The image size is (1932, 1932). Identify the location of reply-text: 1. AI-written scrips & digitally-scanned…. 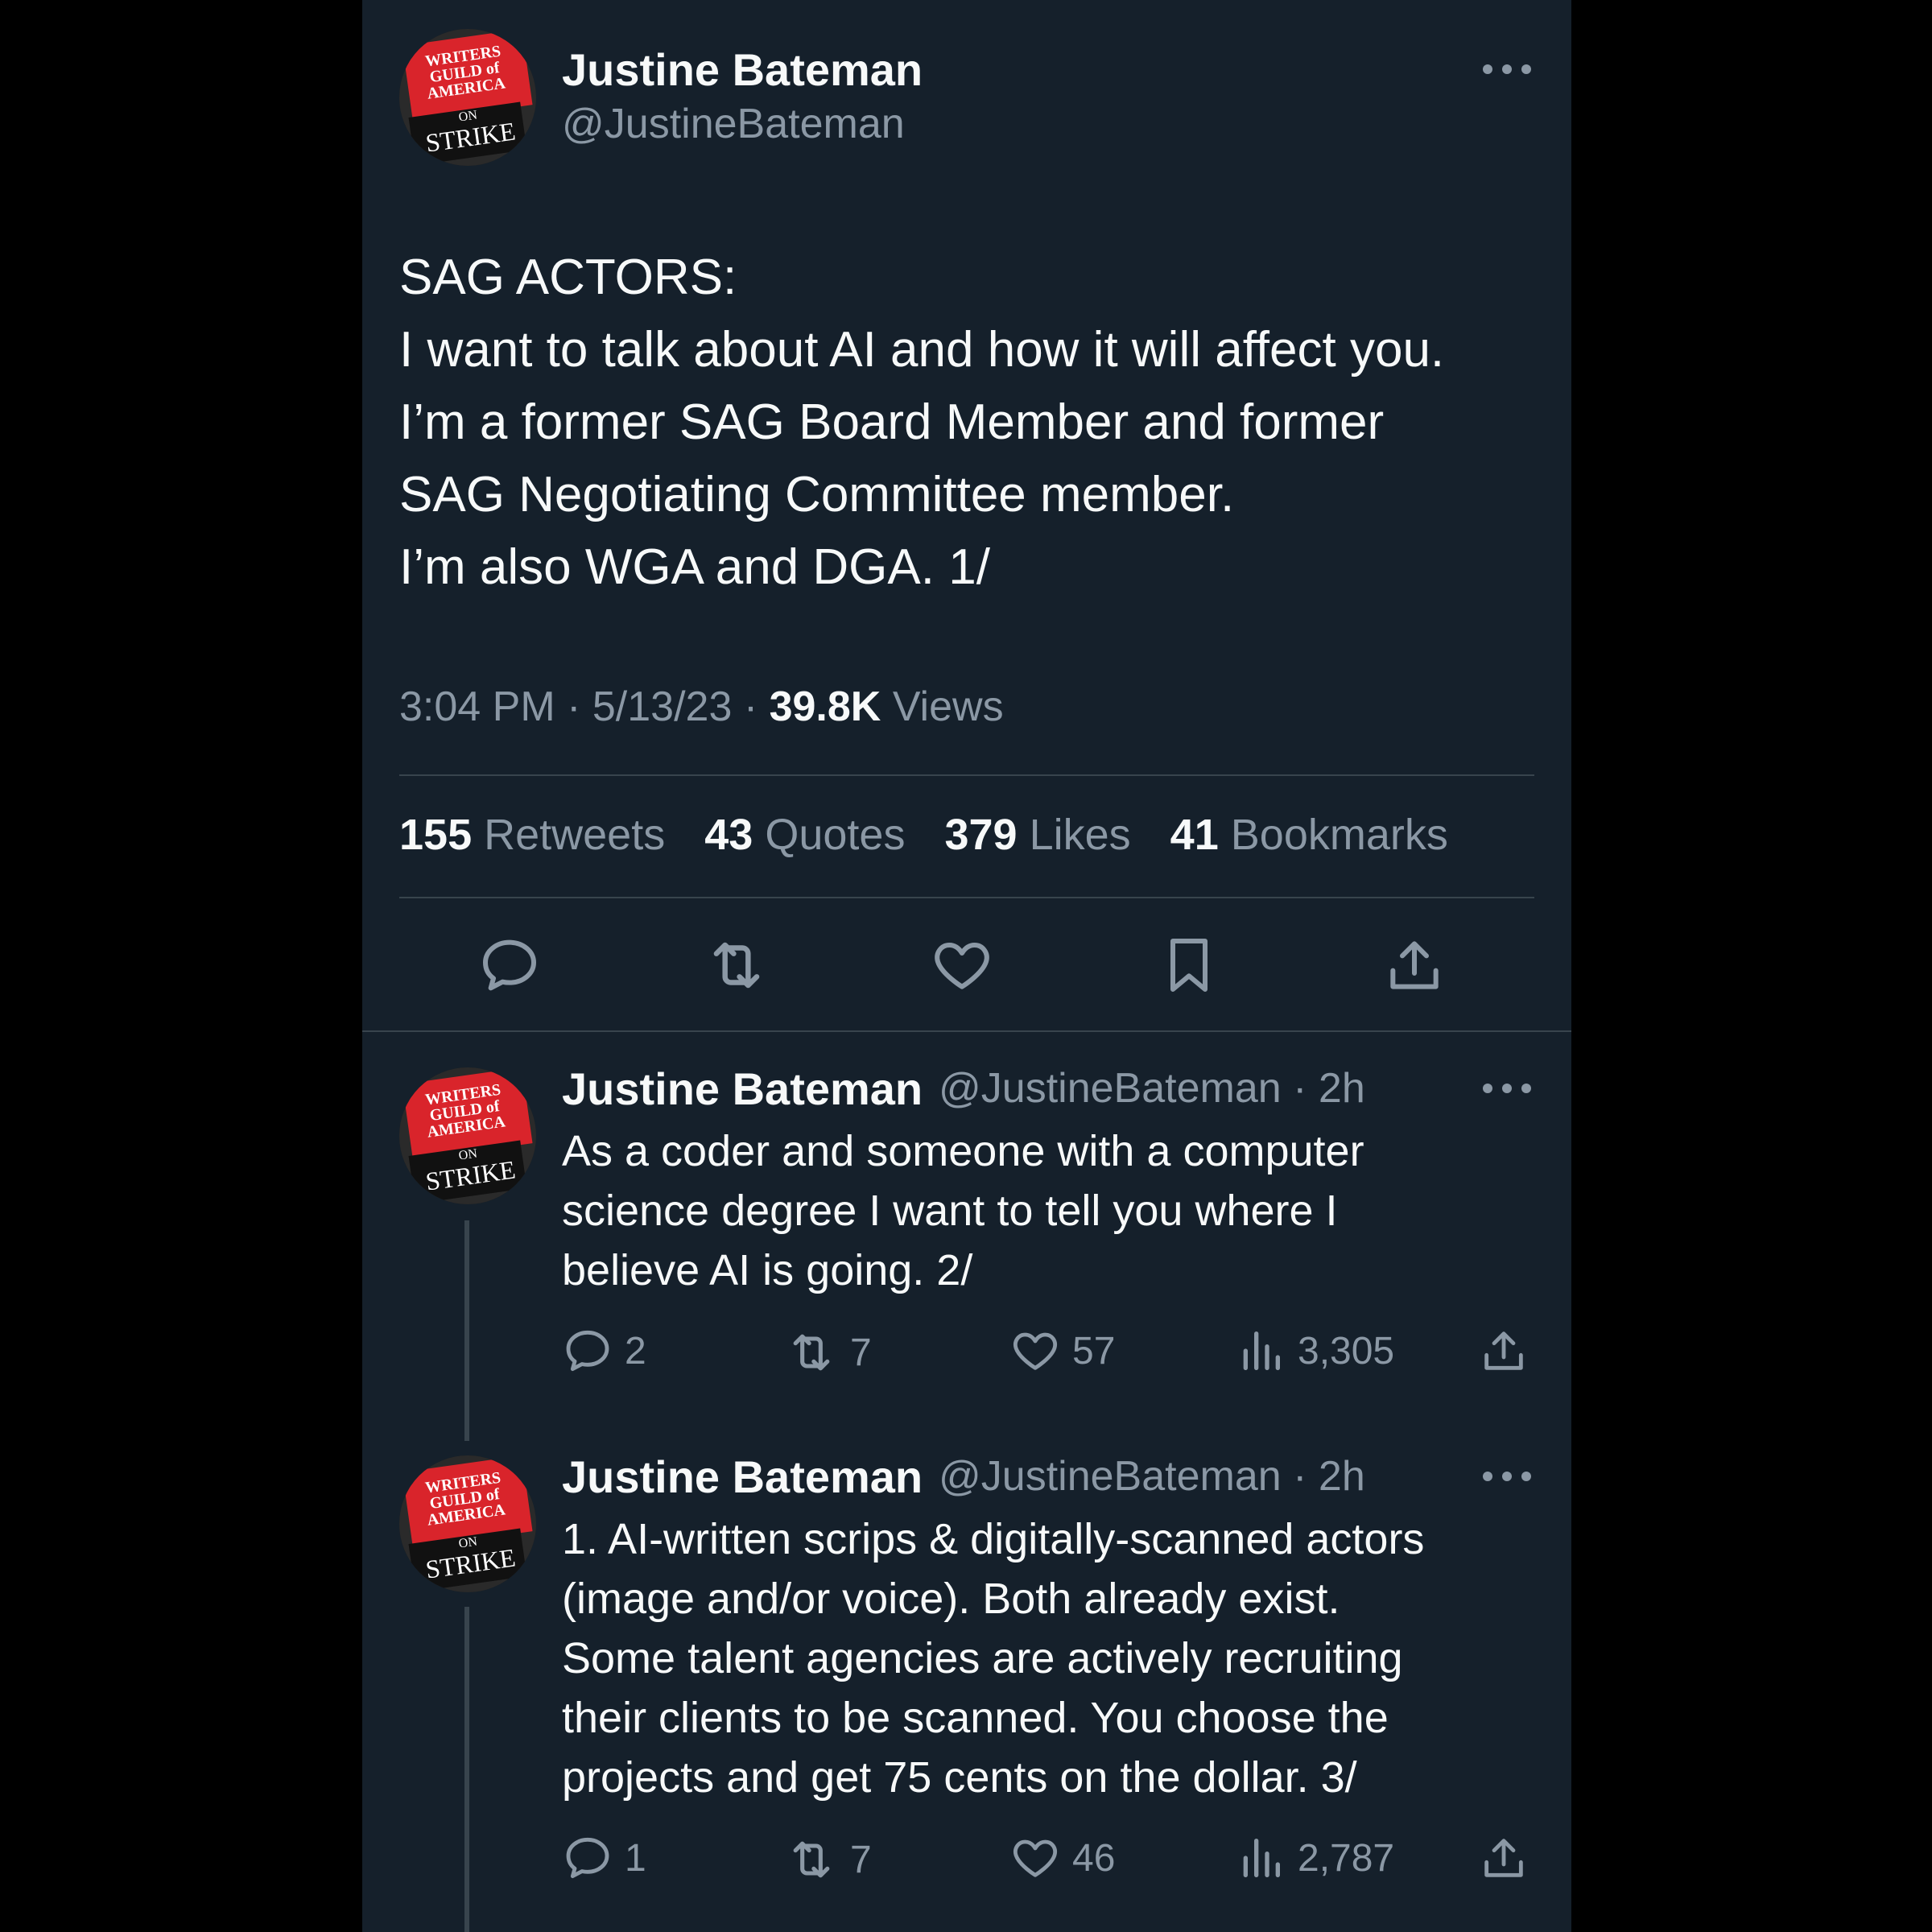
(1053, 1658).